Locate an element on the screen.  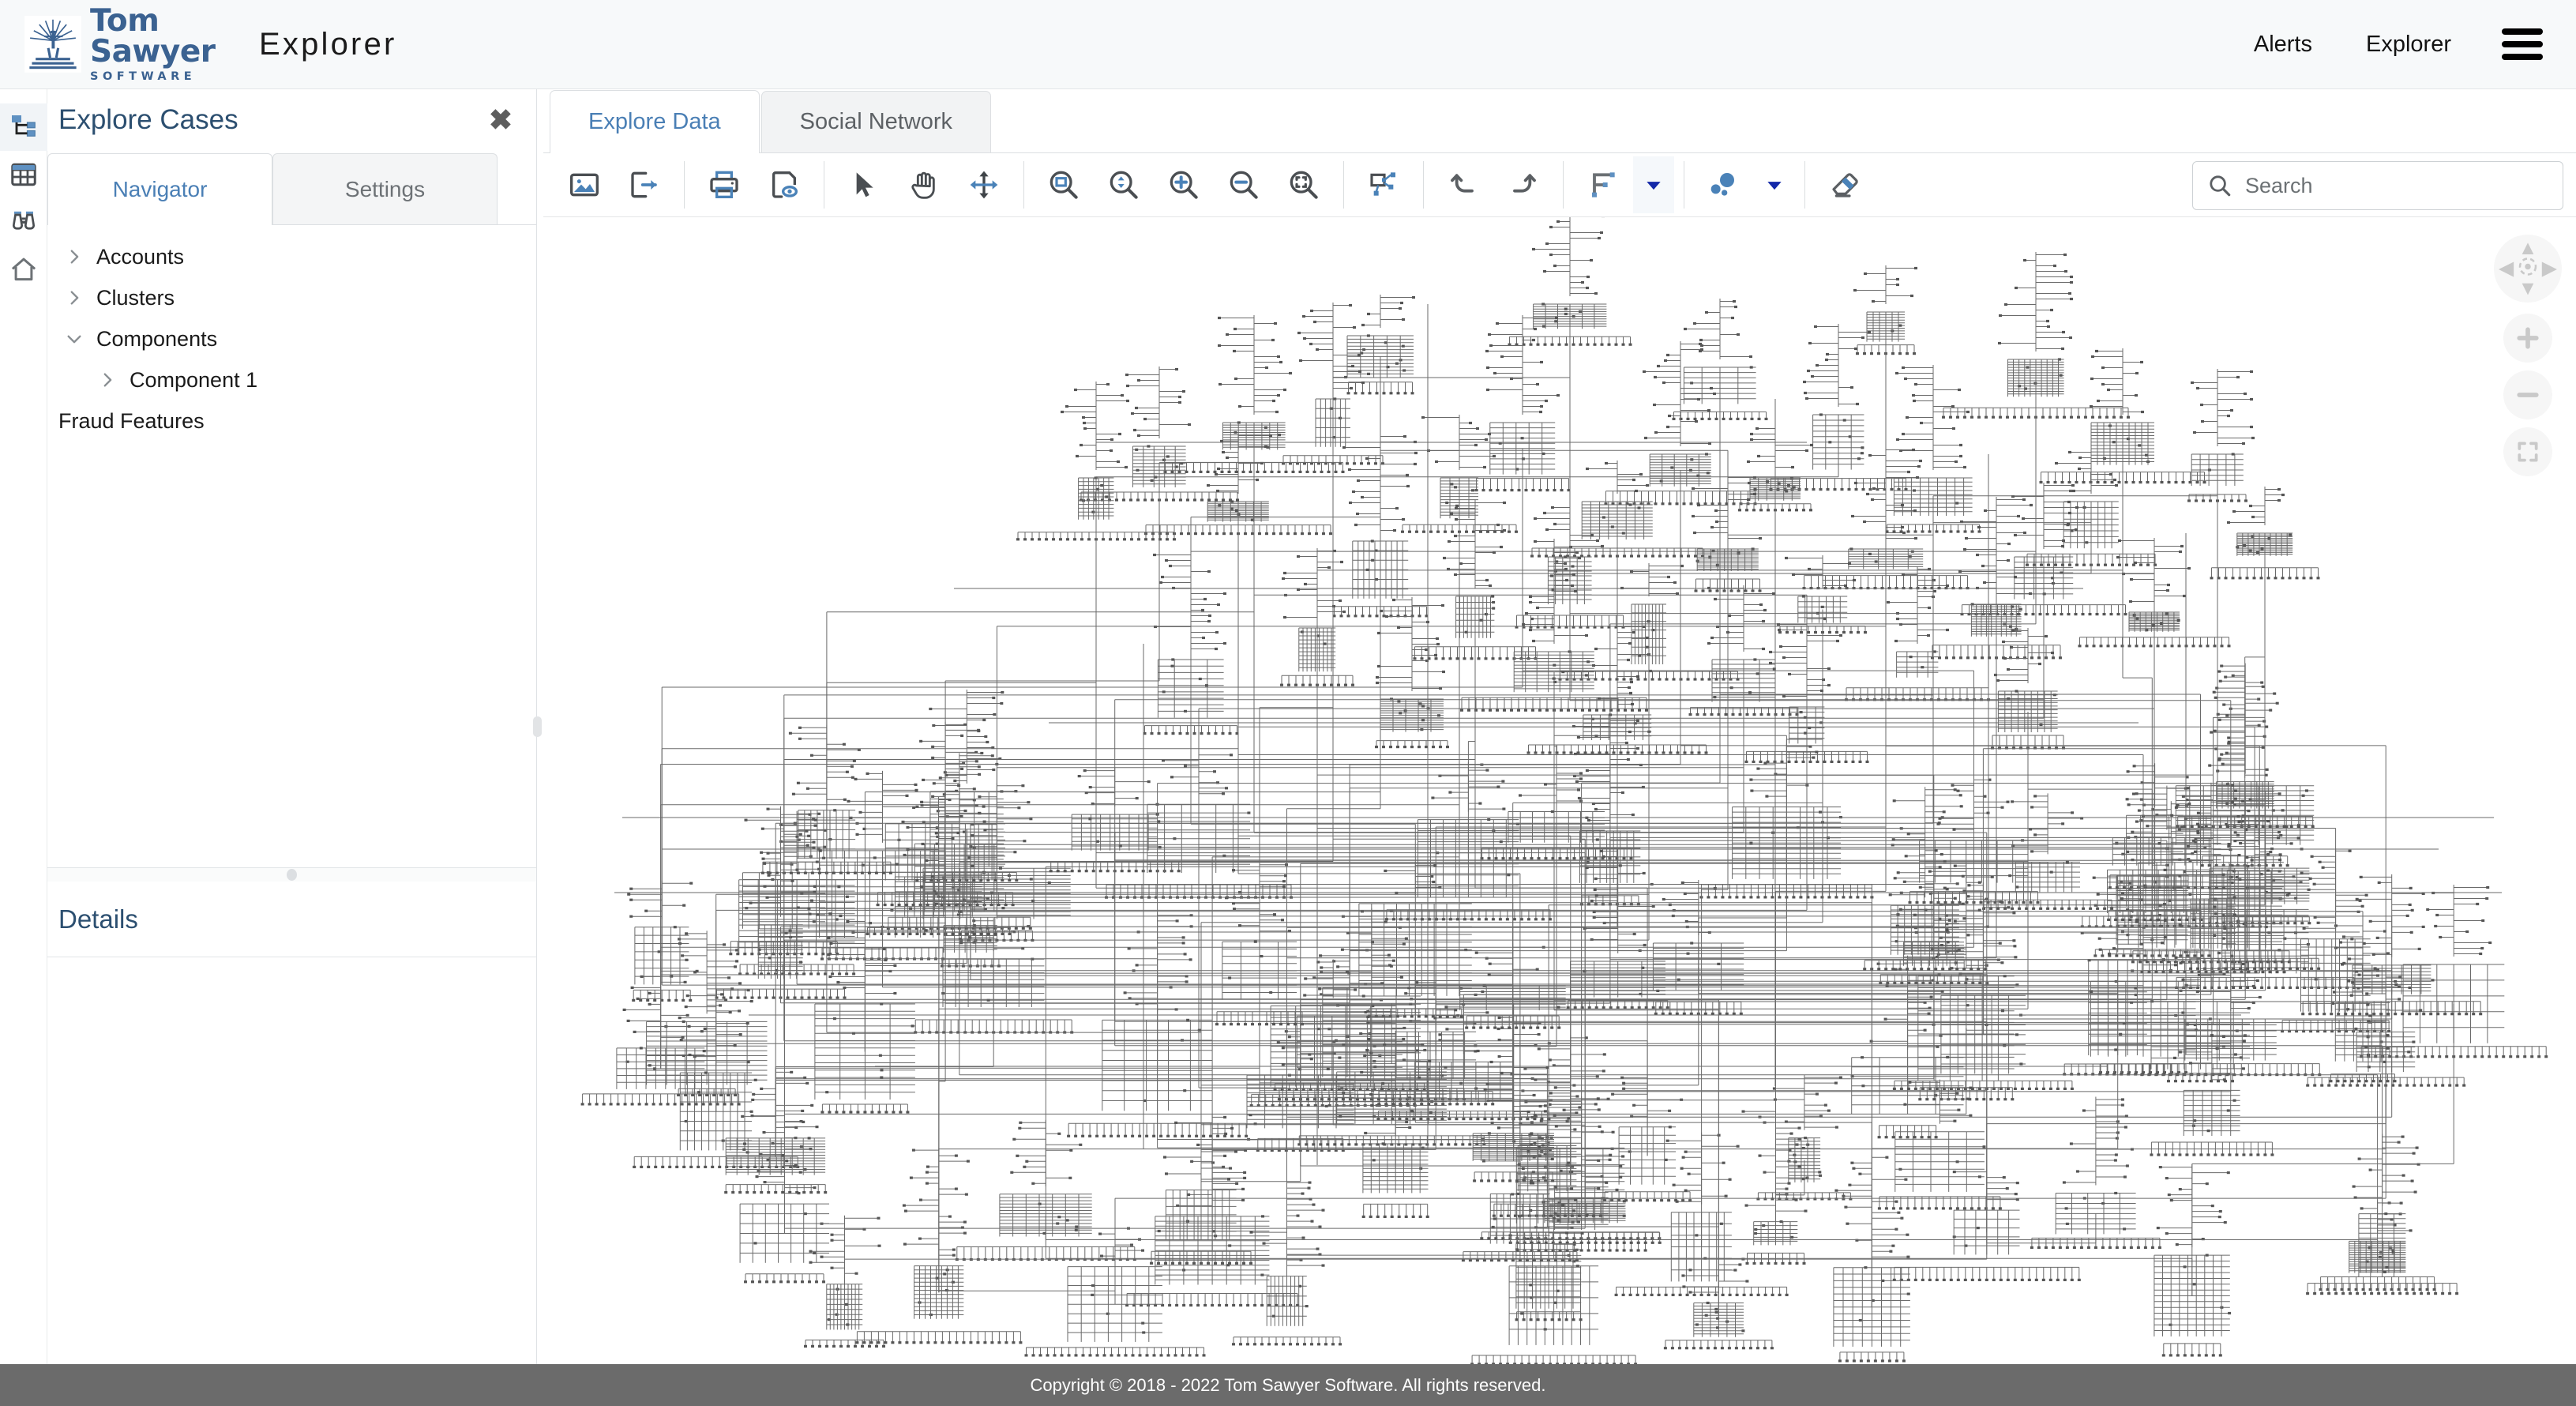
rail-table-view-icon is located at coordinates (23, 174).